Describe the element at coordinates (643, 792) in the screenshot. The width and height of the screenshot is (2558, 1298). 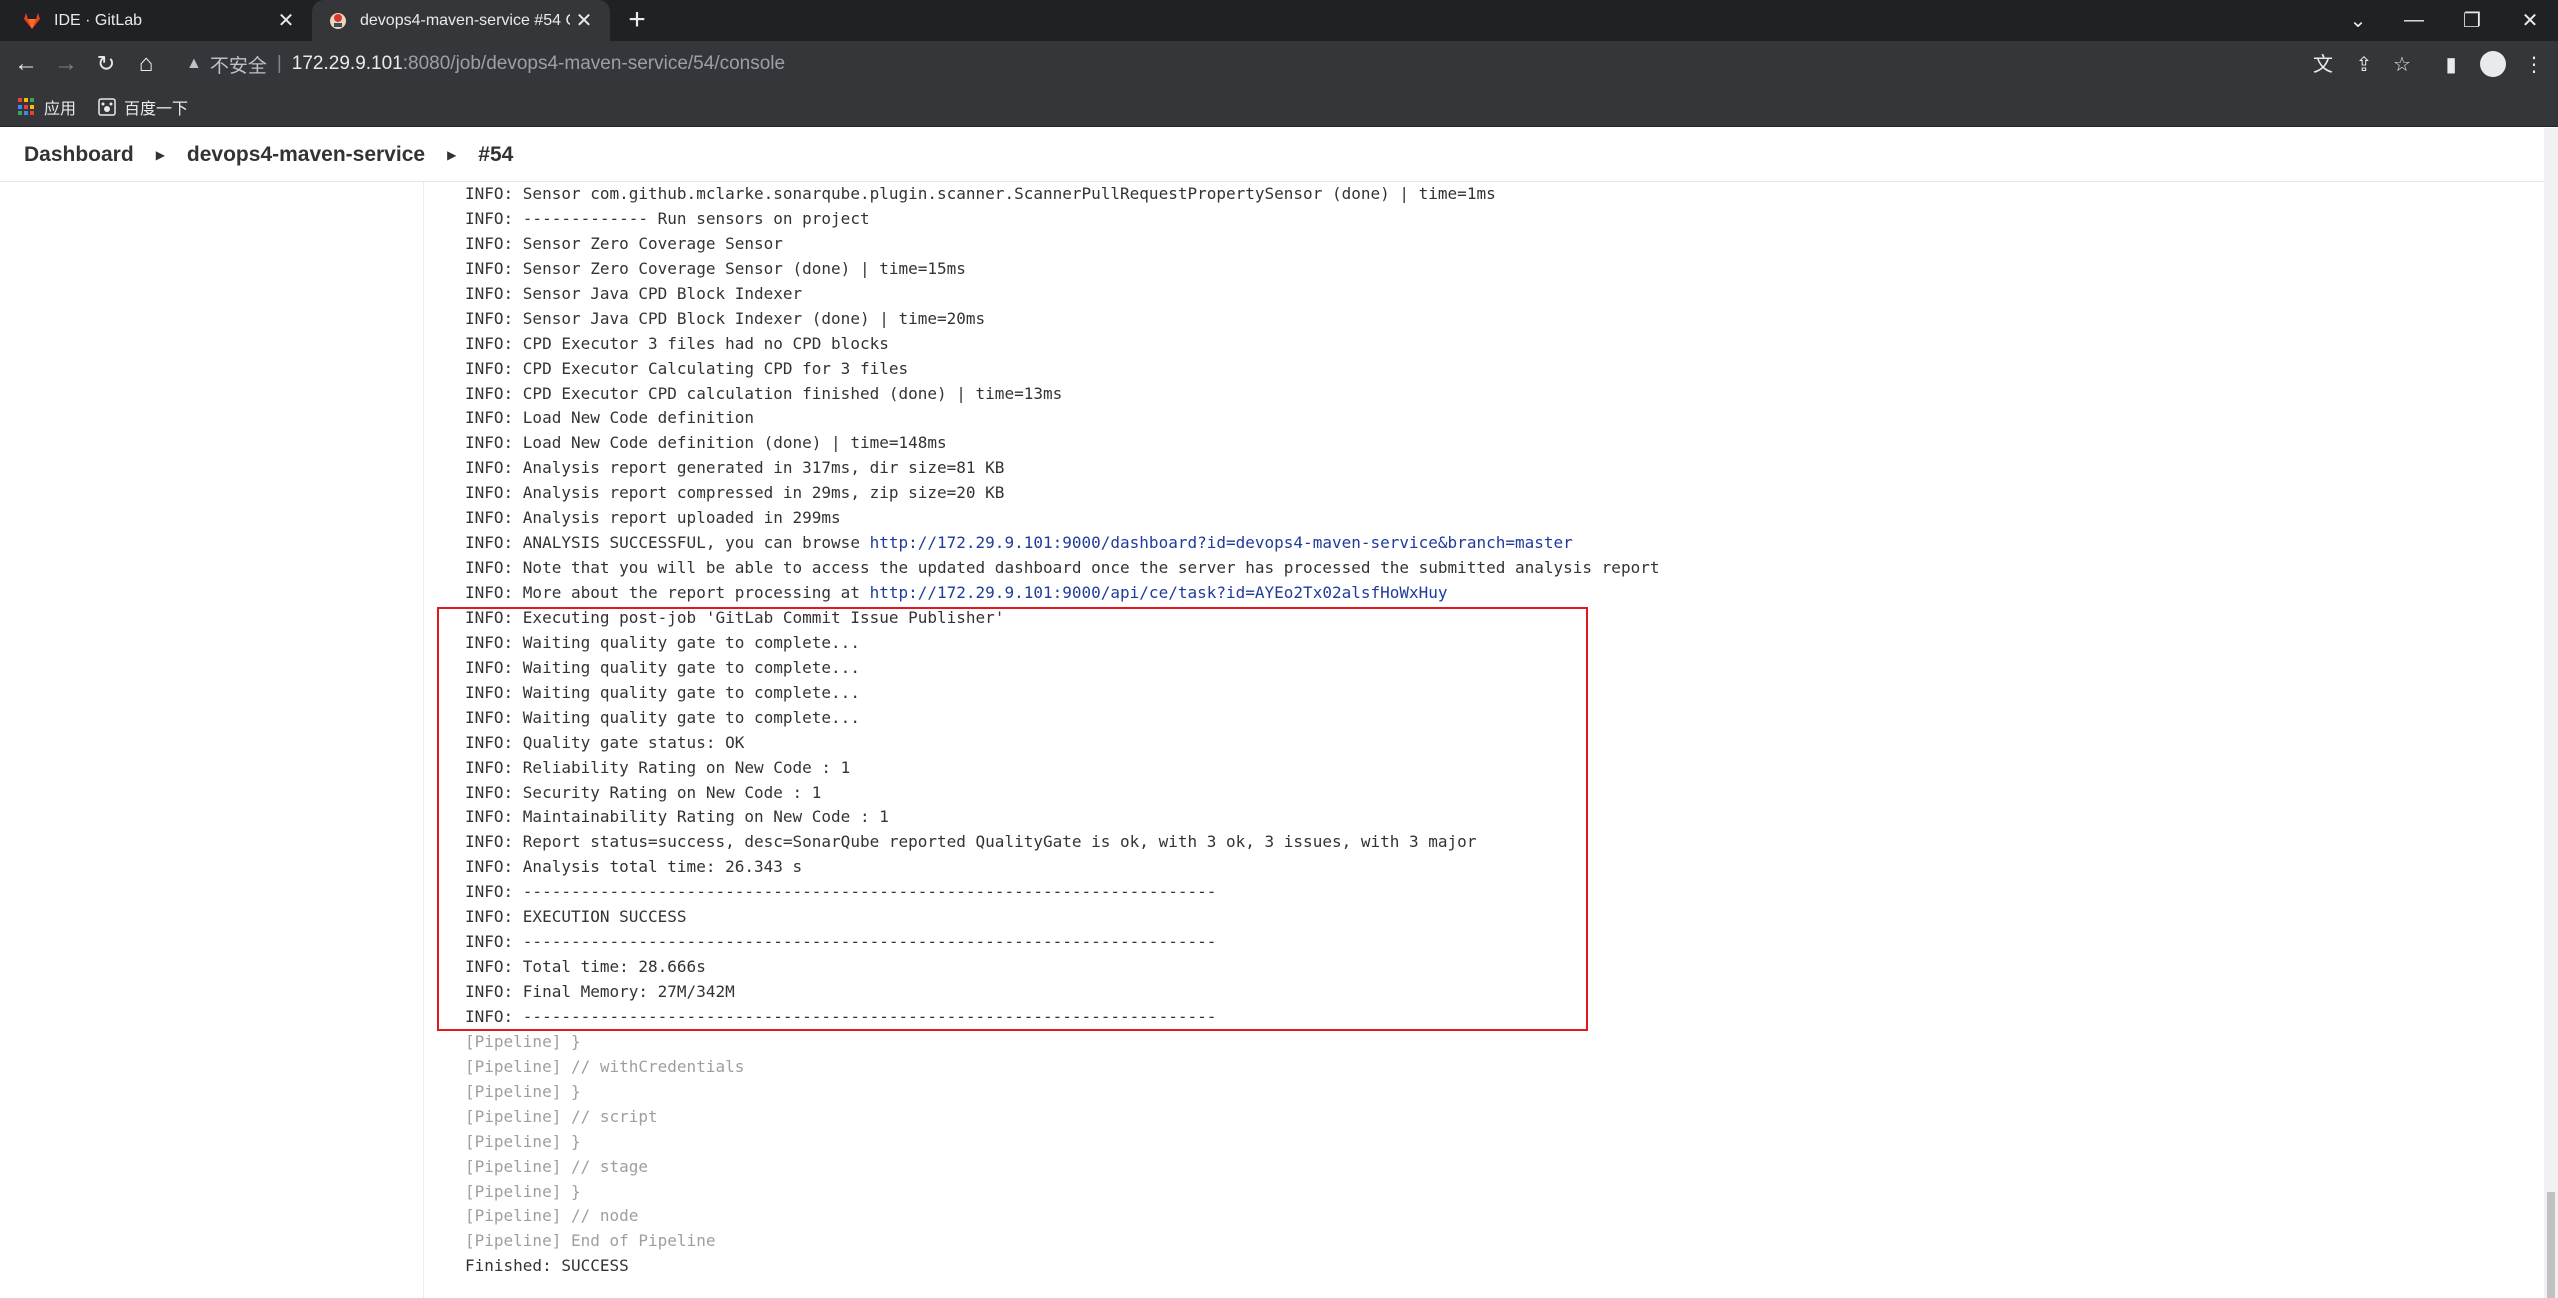
I see `console-line-text: INFO: Security Rating on New Code : 1` at that location.